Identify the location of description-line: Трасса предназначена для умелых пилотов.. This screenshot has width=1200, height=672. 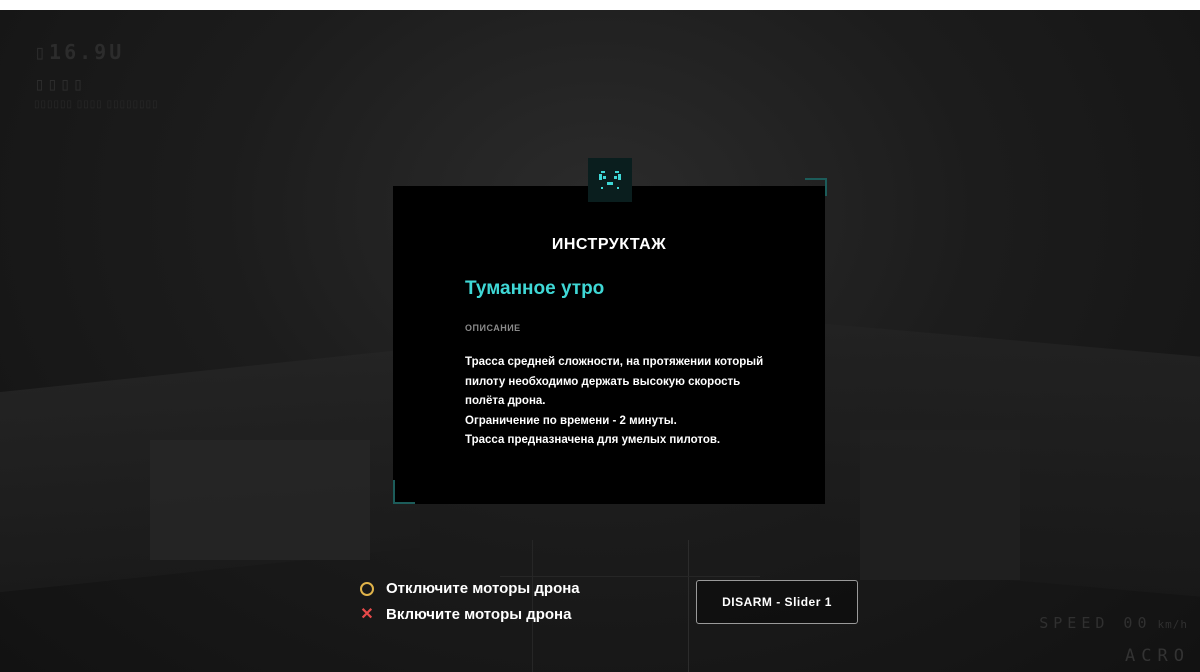
(593, 440).